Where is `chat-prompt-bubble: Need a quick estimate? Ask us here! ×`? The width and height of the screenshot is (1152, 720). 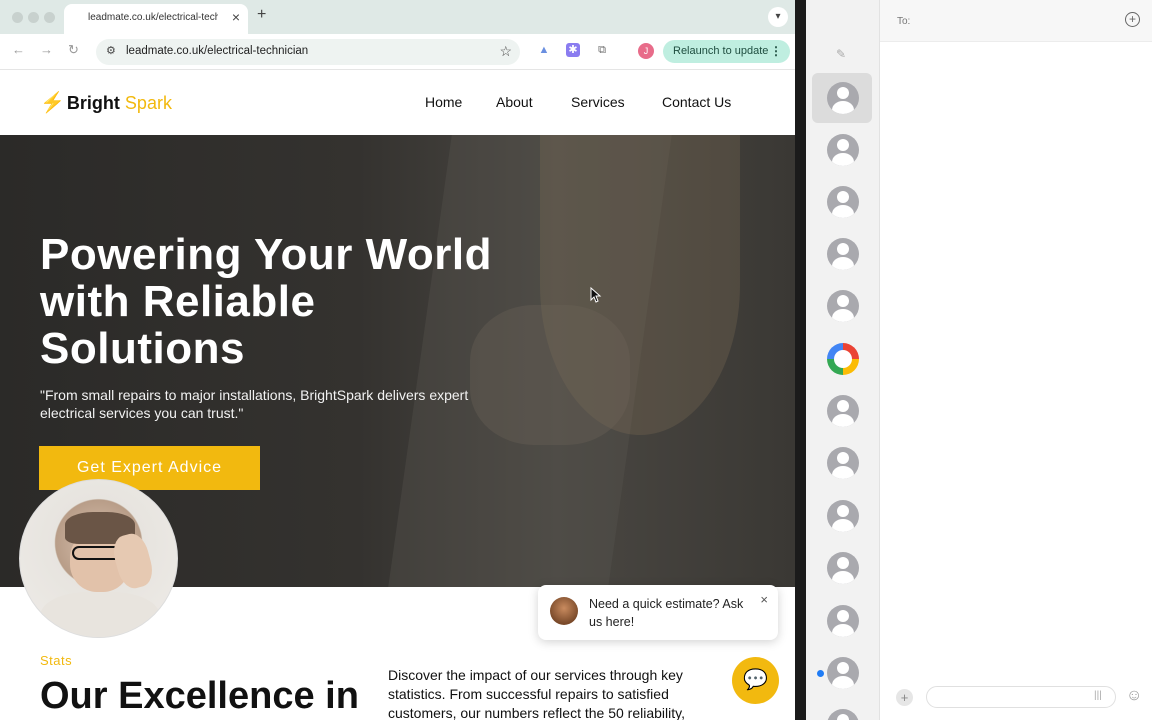
chat-prompt-bubble: Need a quick estimate? Ask us here! × is located at coordinates (658, 612).